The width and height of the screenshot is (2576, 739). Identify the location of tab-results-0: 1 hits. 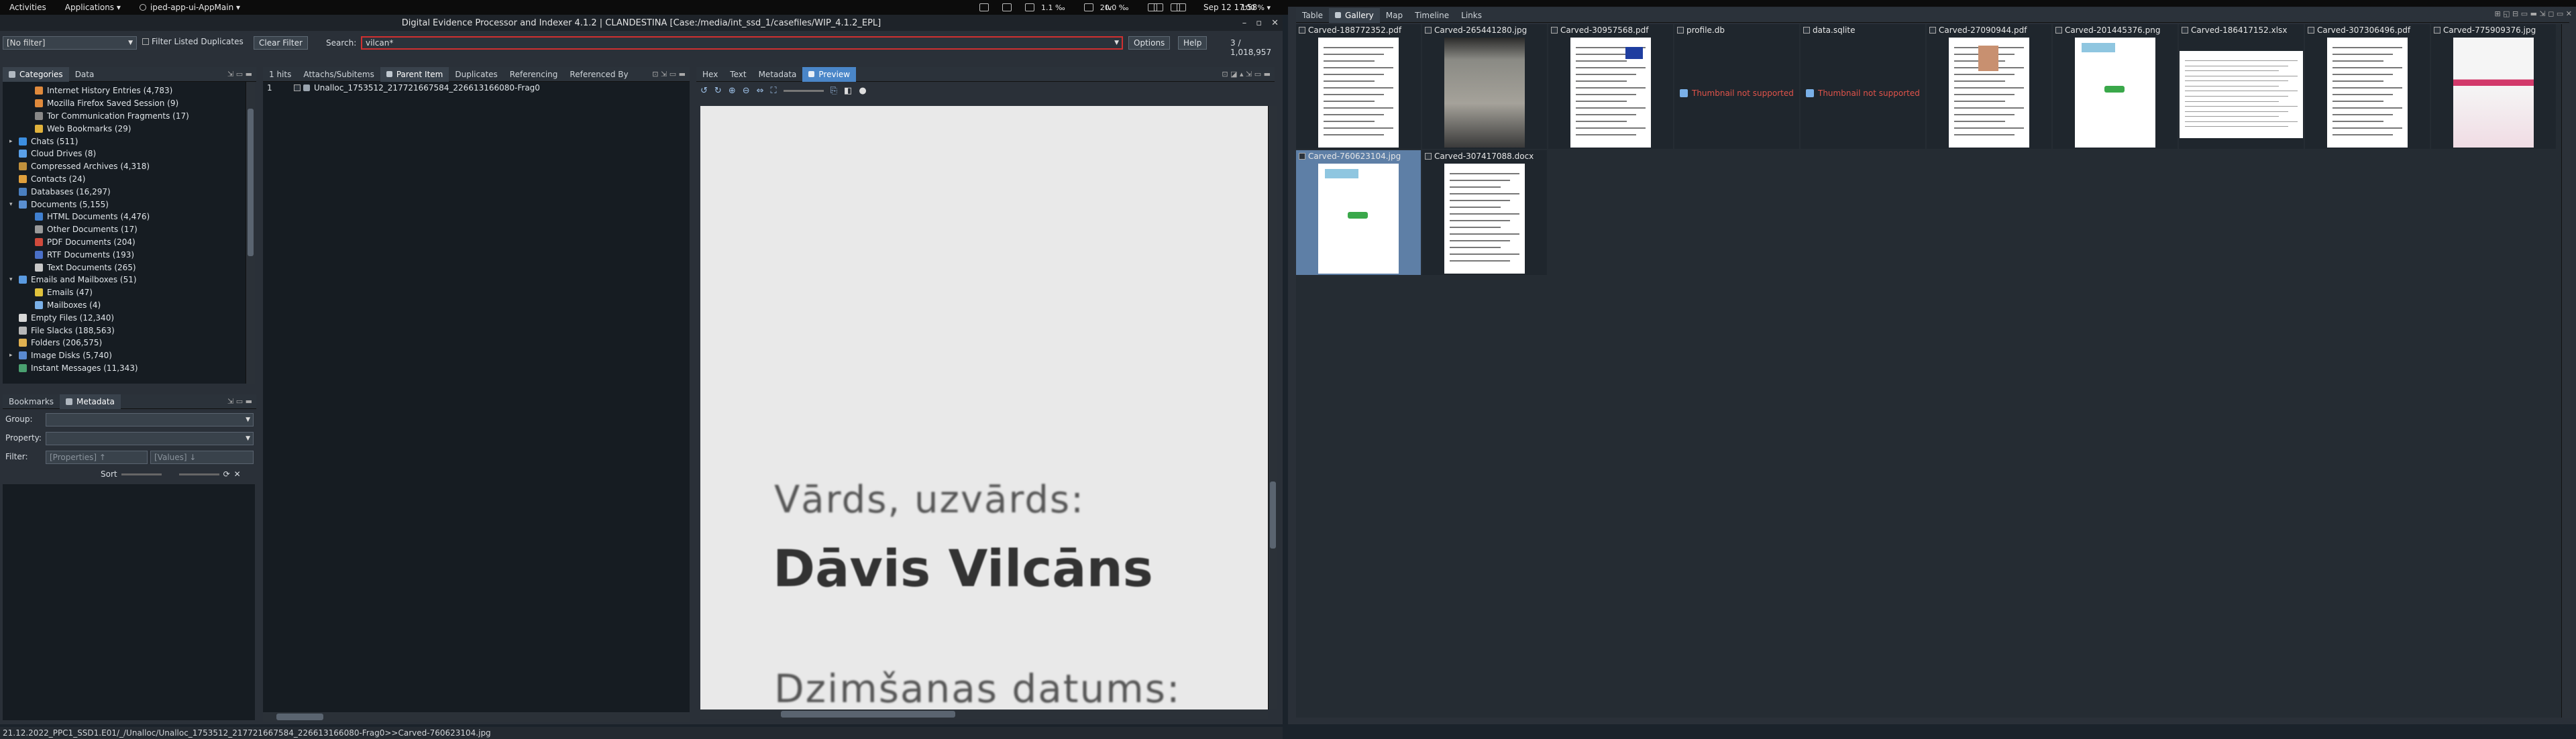
(280, 74).